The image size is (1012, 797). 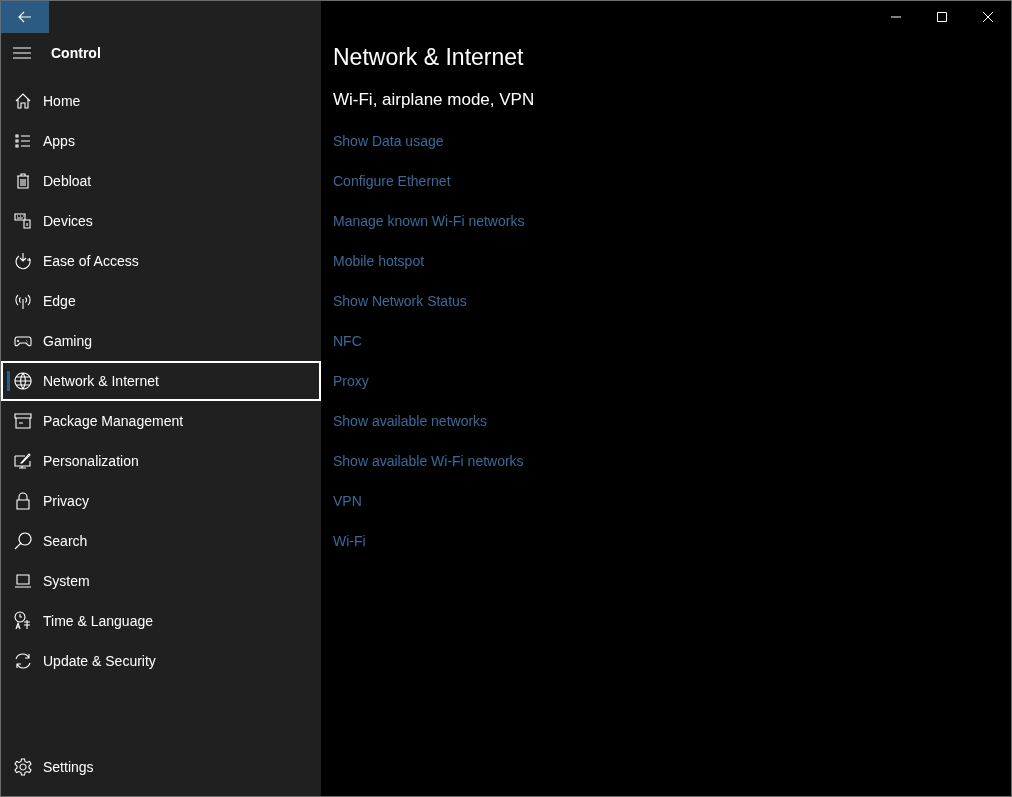 What do you see at coordinates (161, 101) in the screenshot?
I see `nav-item: Home` at bounding box center [161, 101].